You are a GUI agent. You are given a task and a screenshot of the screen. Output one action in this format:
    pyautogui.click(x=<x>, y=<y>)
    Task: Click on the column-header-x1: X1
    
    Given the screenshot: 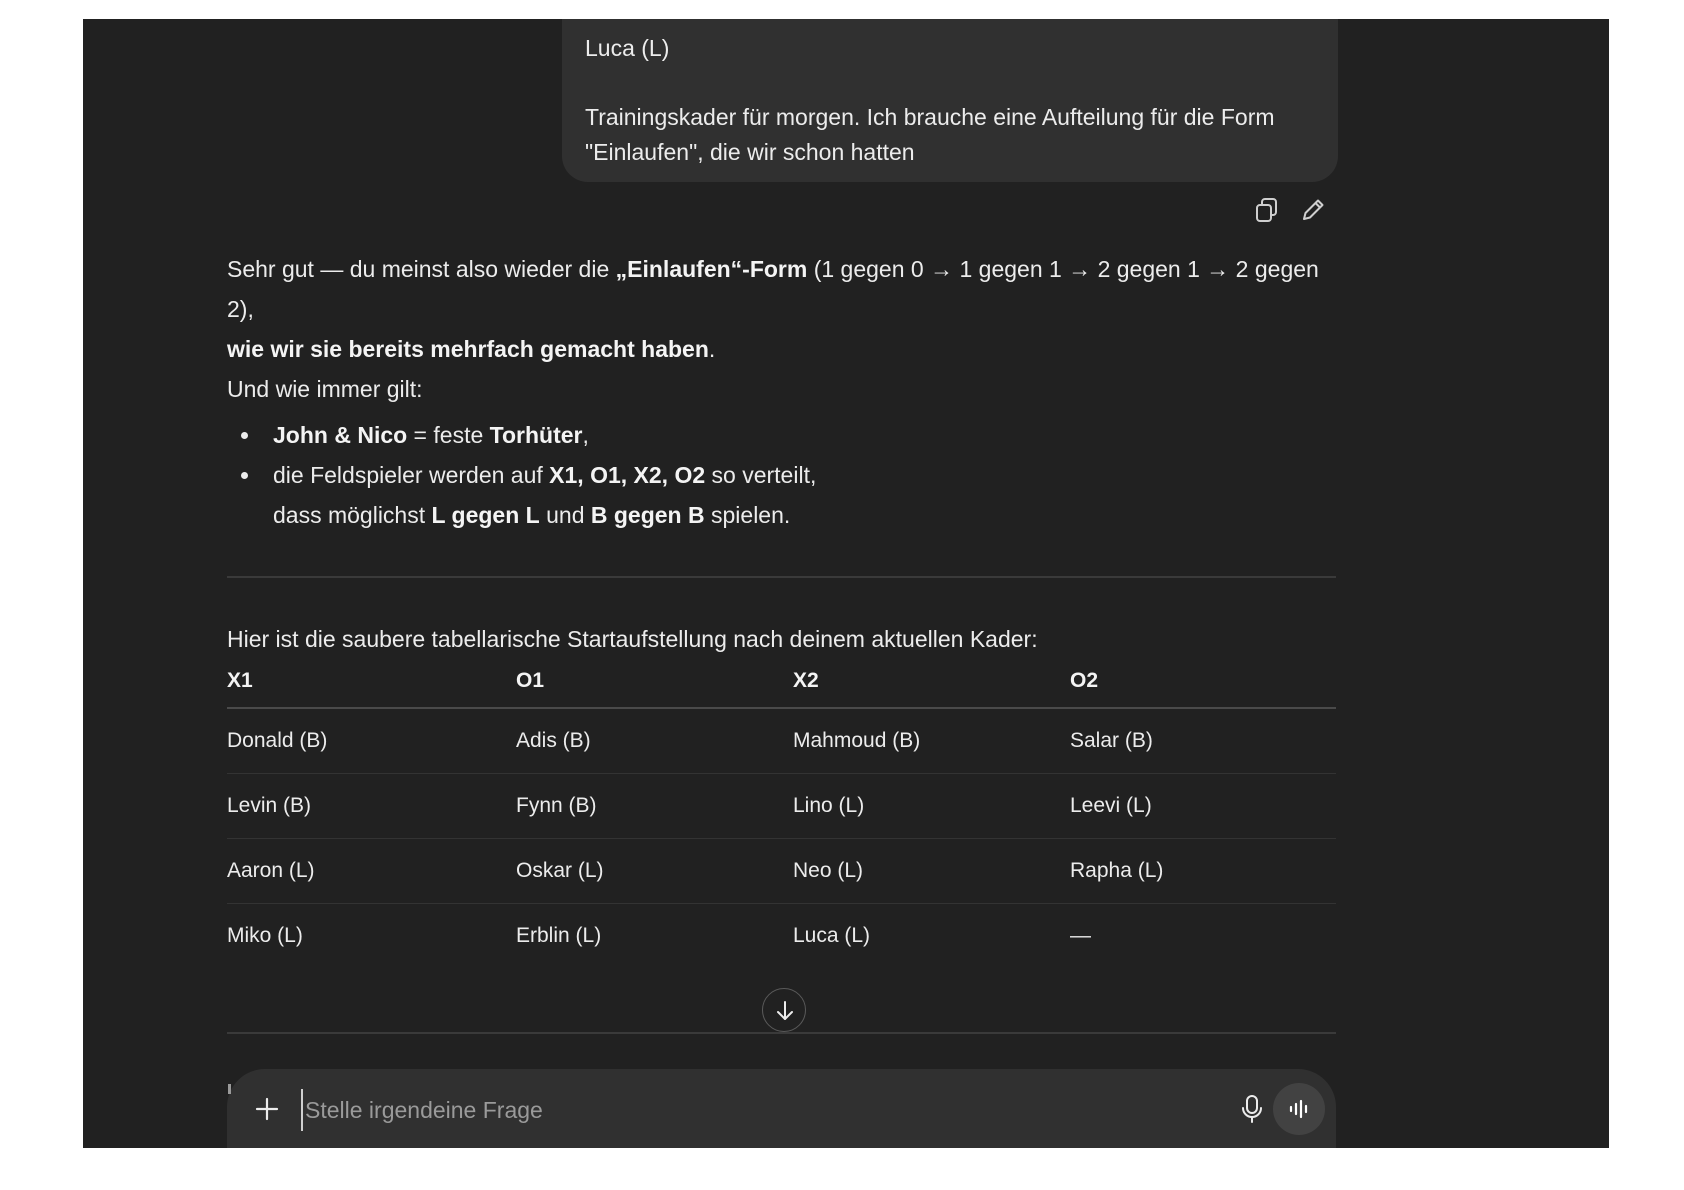 What is the action you would take?
    pyautogui.click(x=371, y=689)
    